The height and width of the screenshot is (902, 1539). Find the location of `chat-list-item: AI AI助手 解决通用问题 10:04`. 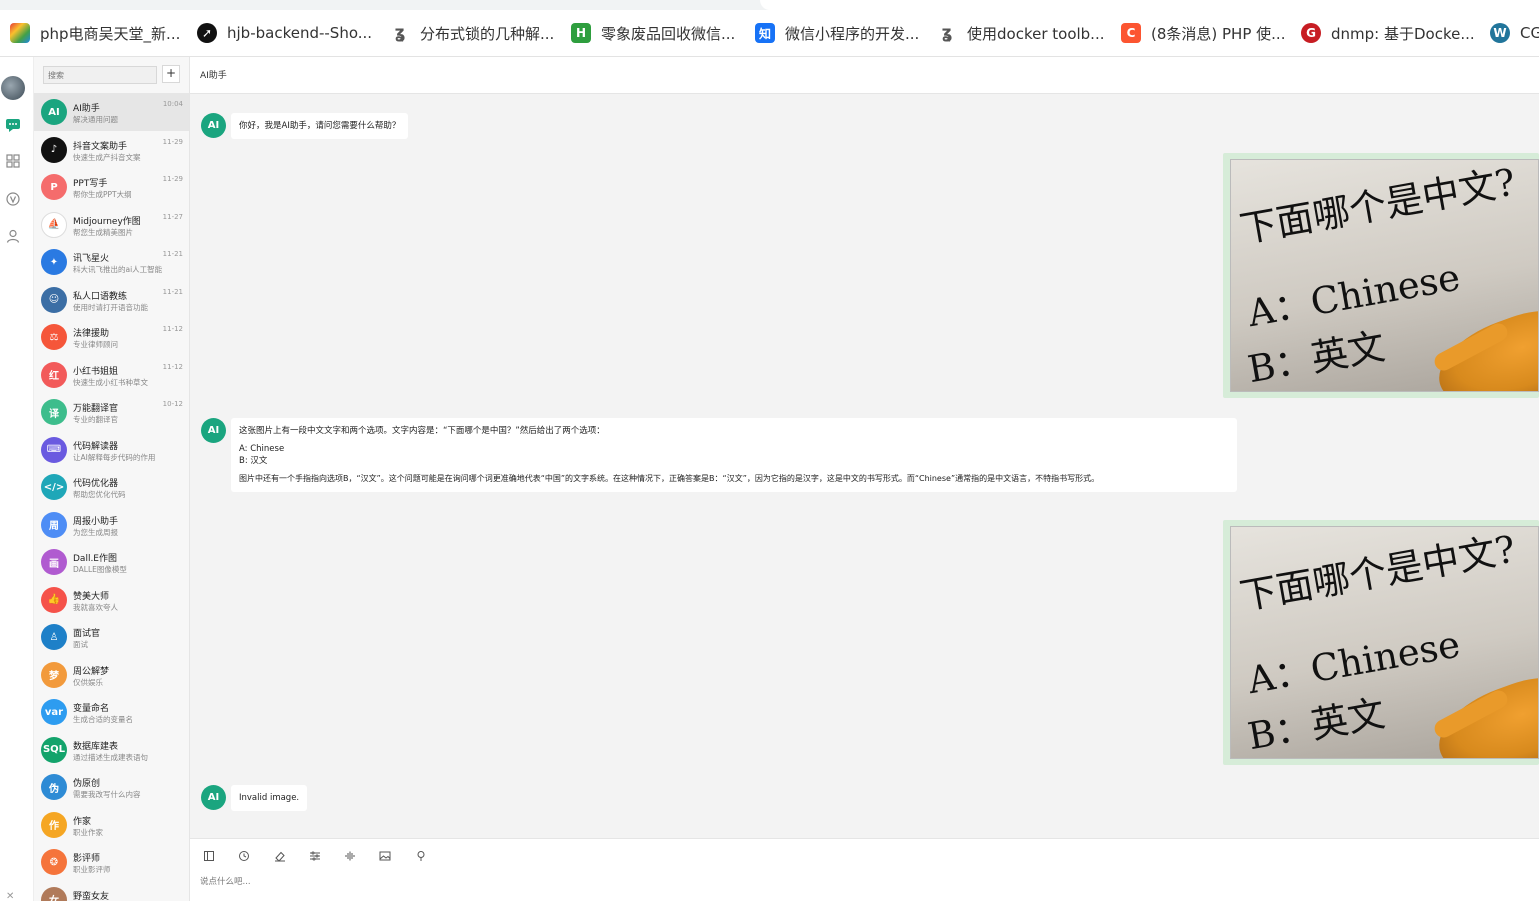

chat-list-item: AI AI助手 解决通用问题 10:04 is located at coordinates (111, 112).